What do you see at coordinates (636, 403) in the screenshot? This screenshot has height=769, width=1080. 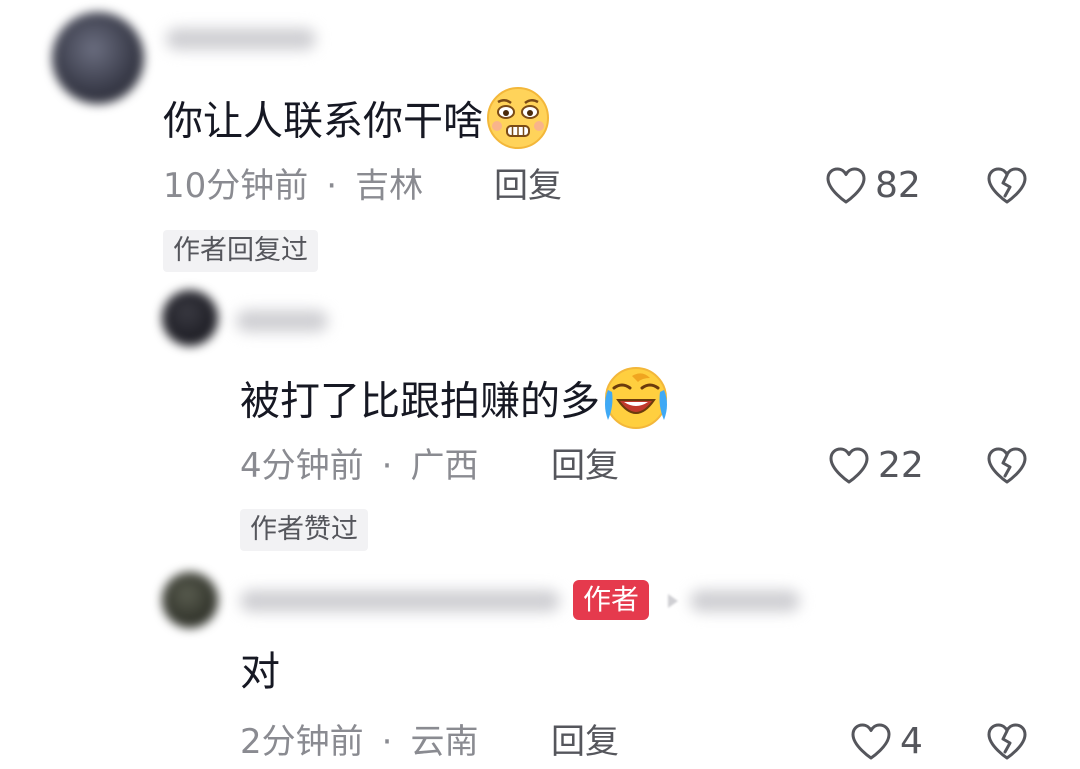 I see `crying-laughing-emoji` at bounding box center [636, 403].